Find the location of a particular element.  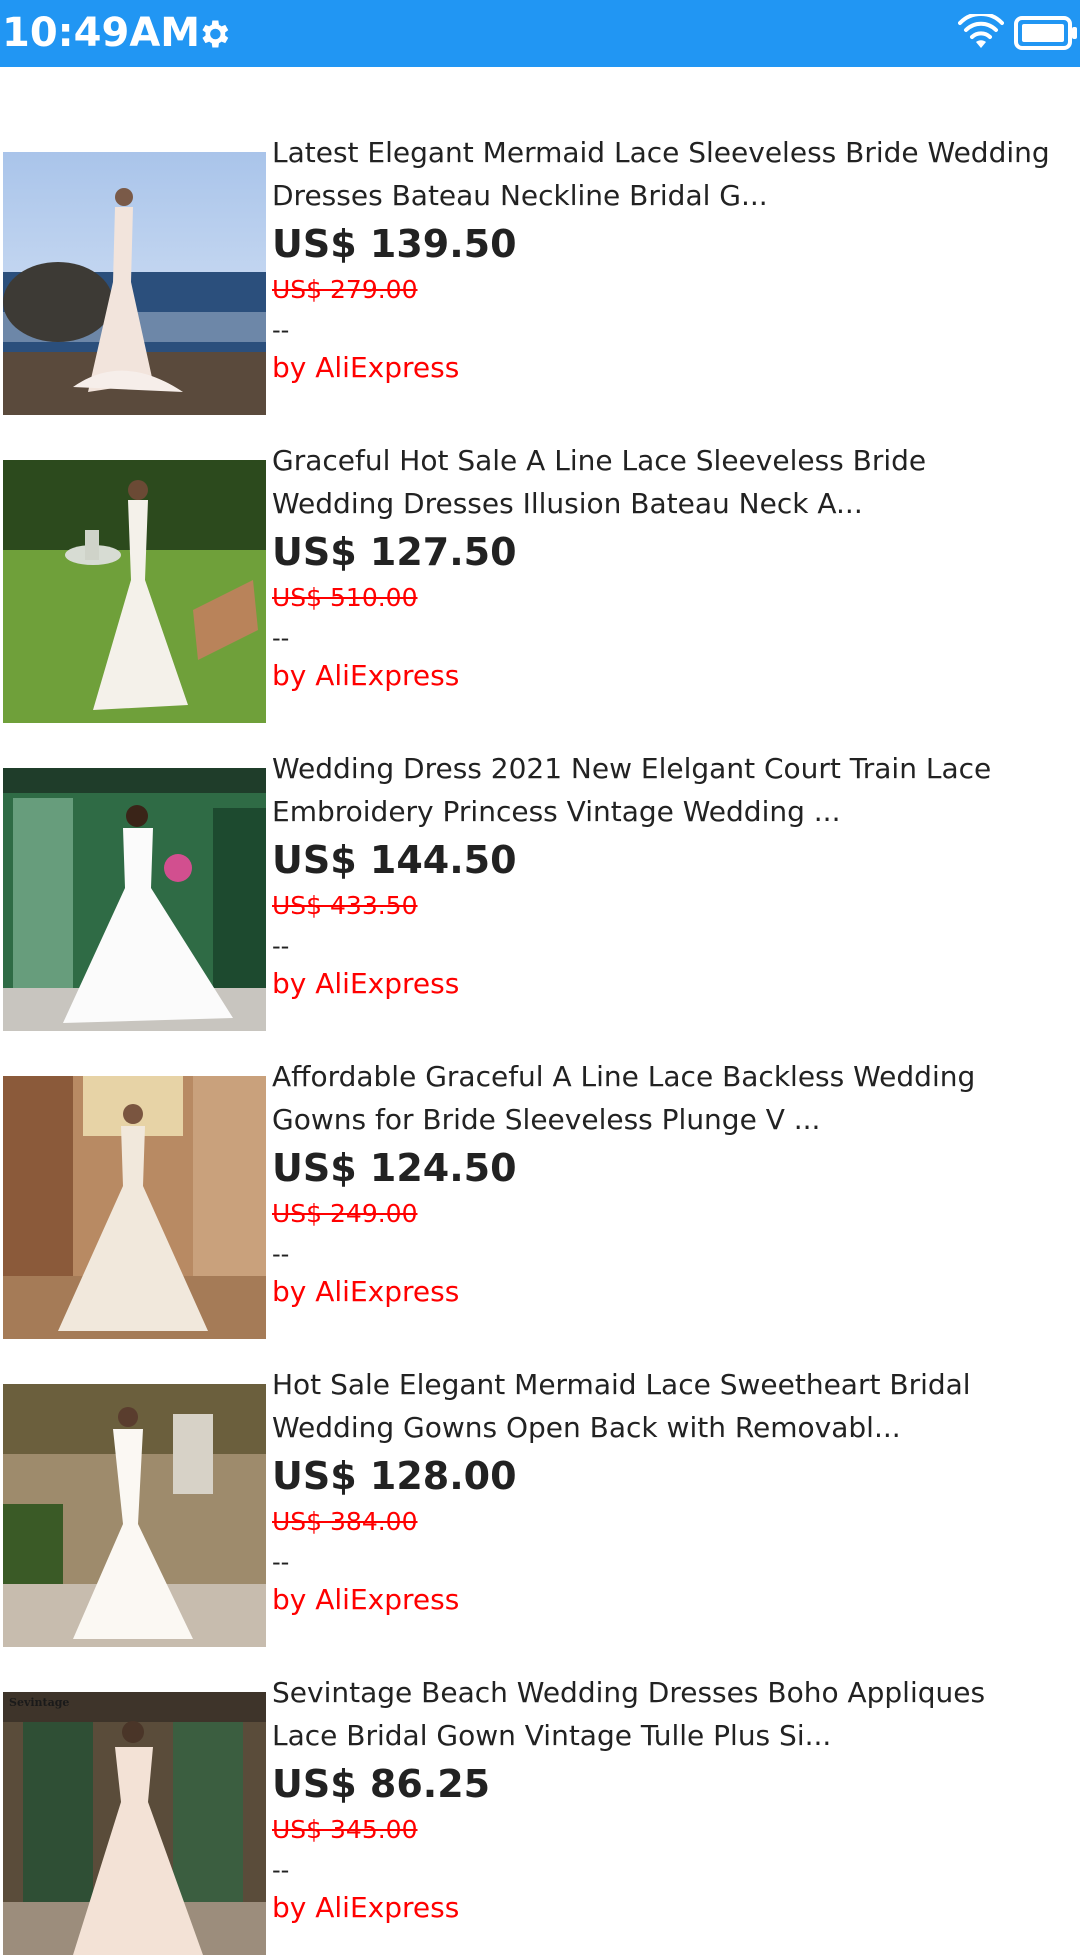

watermark-text: Sevintage is located at coordinates (39, 1702).